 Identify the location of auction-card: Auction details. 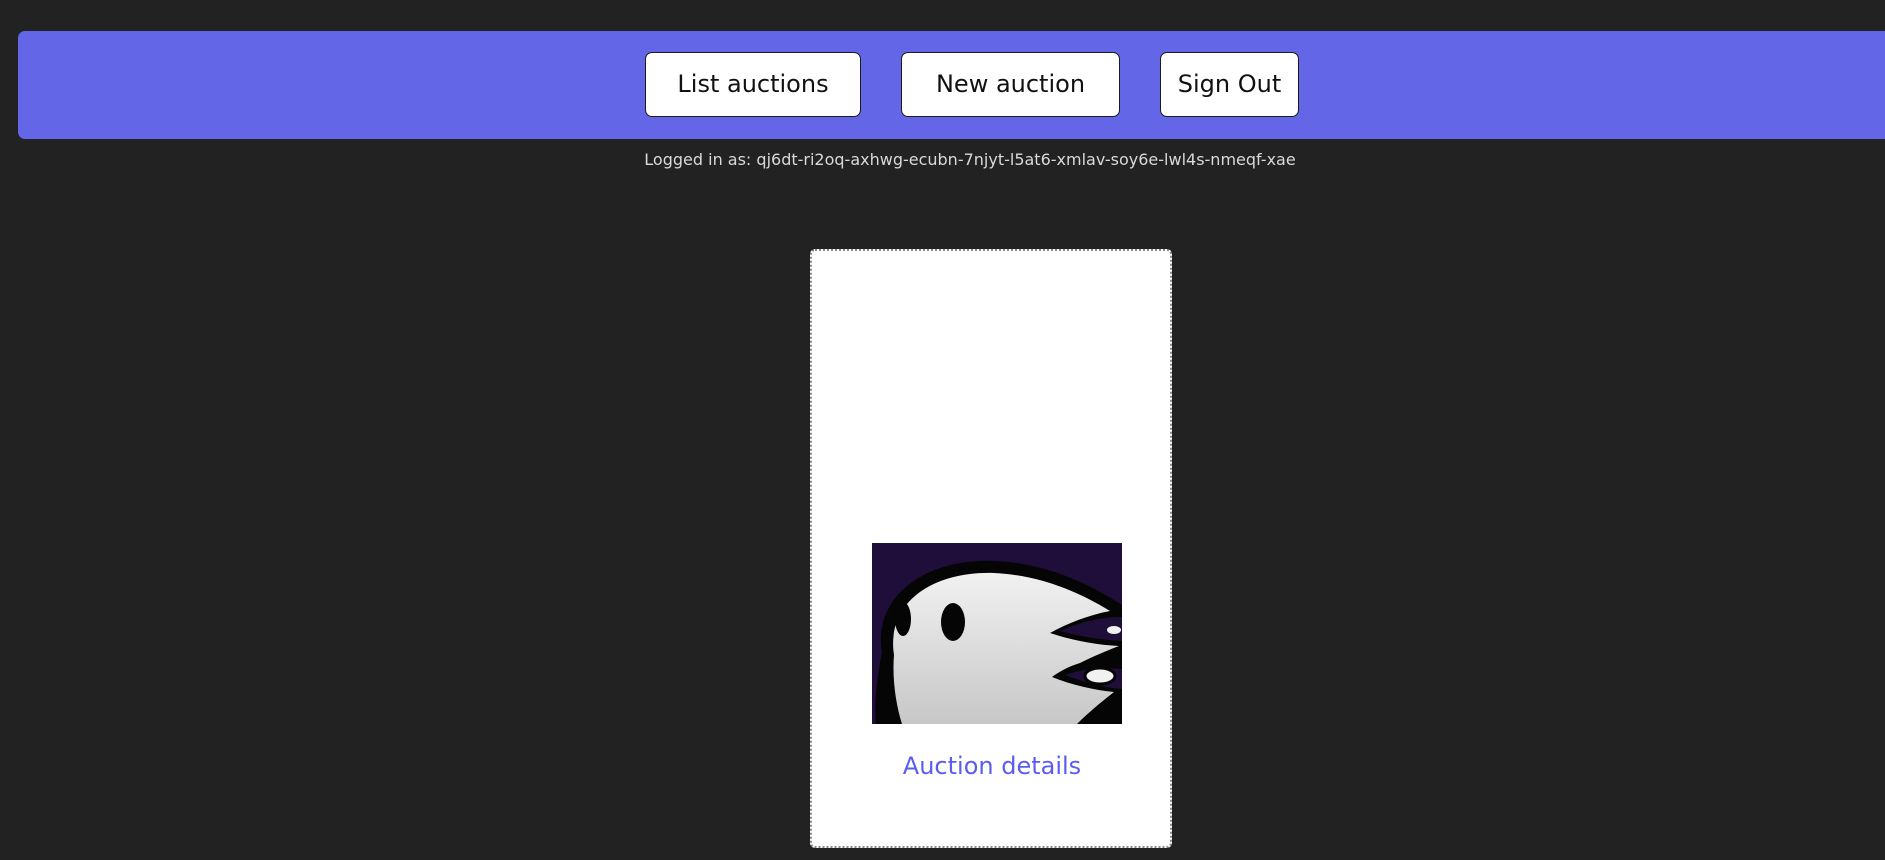
(991, 548).